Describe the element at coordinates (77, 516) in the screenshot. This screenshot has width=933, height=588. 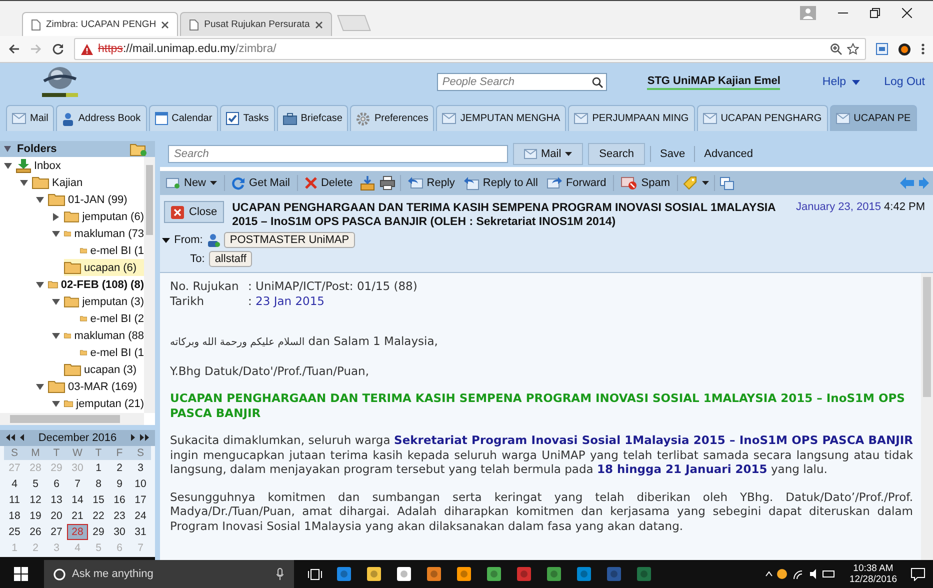
I see `calendar-day: 21` at that location.